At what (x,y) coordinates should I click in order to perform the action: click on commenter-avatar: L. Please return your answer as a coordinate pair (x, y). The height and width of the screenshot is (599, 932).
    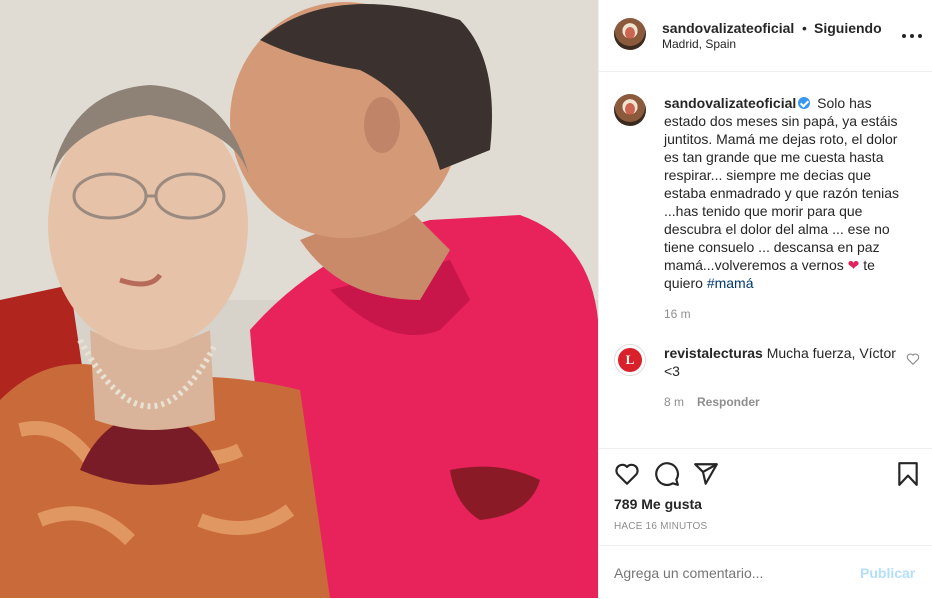
    Looking at the image, I should click on (630, 360).